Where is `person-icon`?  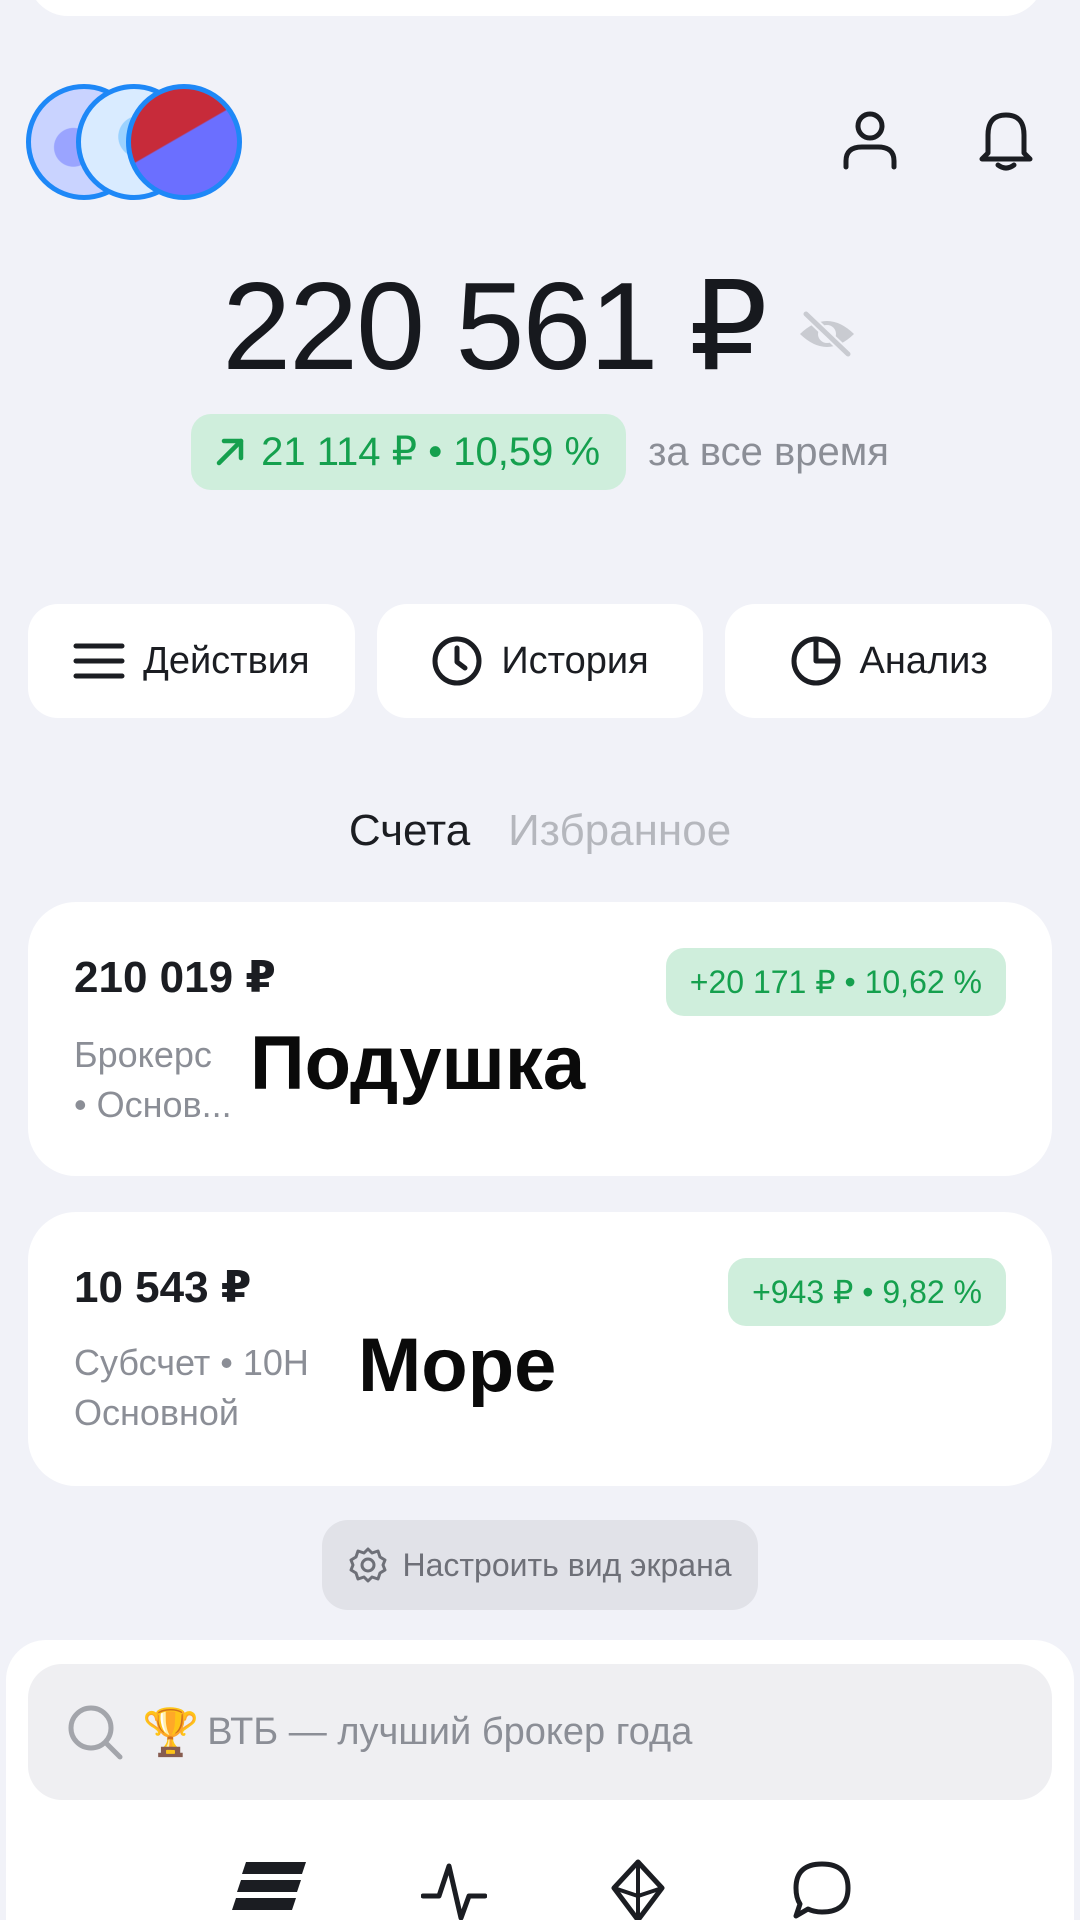 person-icon is located at coordinates (870, 140).